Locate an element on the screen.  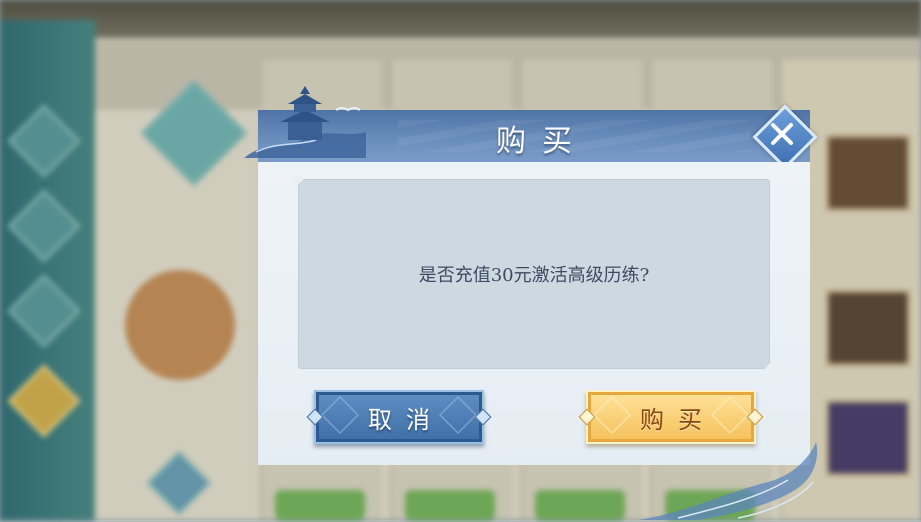
confirm-message: 是否充值30元激活高级历练? is located at coordinates (534, 275).